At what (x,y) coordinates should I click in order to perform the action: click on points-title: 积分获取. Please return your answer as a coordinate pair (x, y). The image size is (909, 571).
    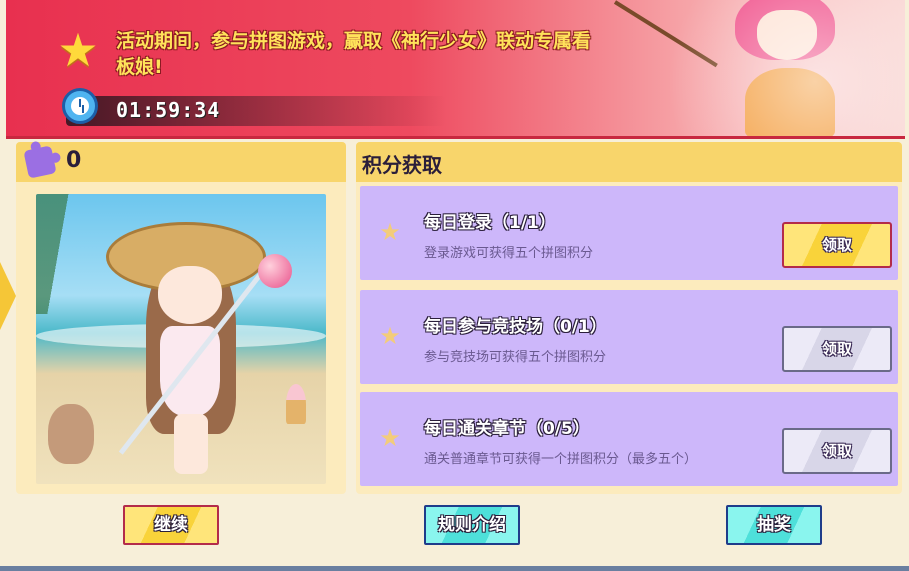
    Looking at the image, I should click on (402, 165).